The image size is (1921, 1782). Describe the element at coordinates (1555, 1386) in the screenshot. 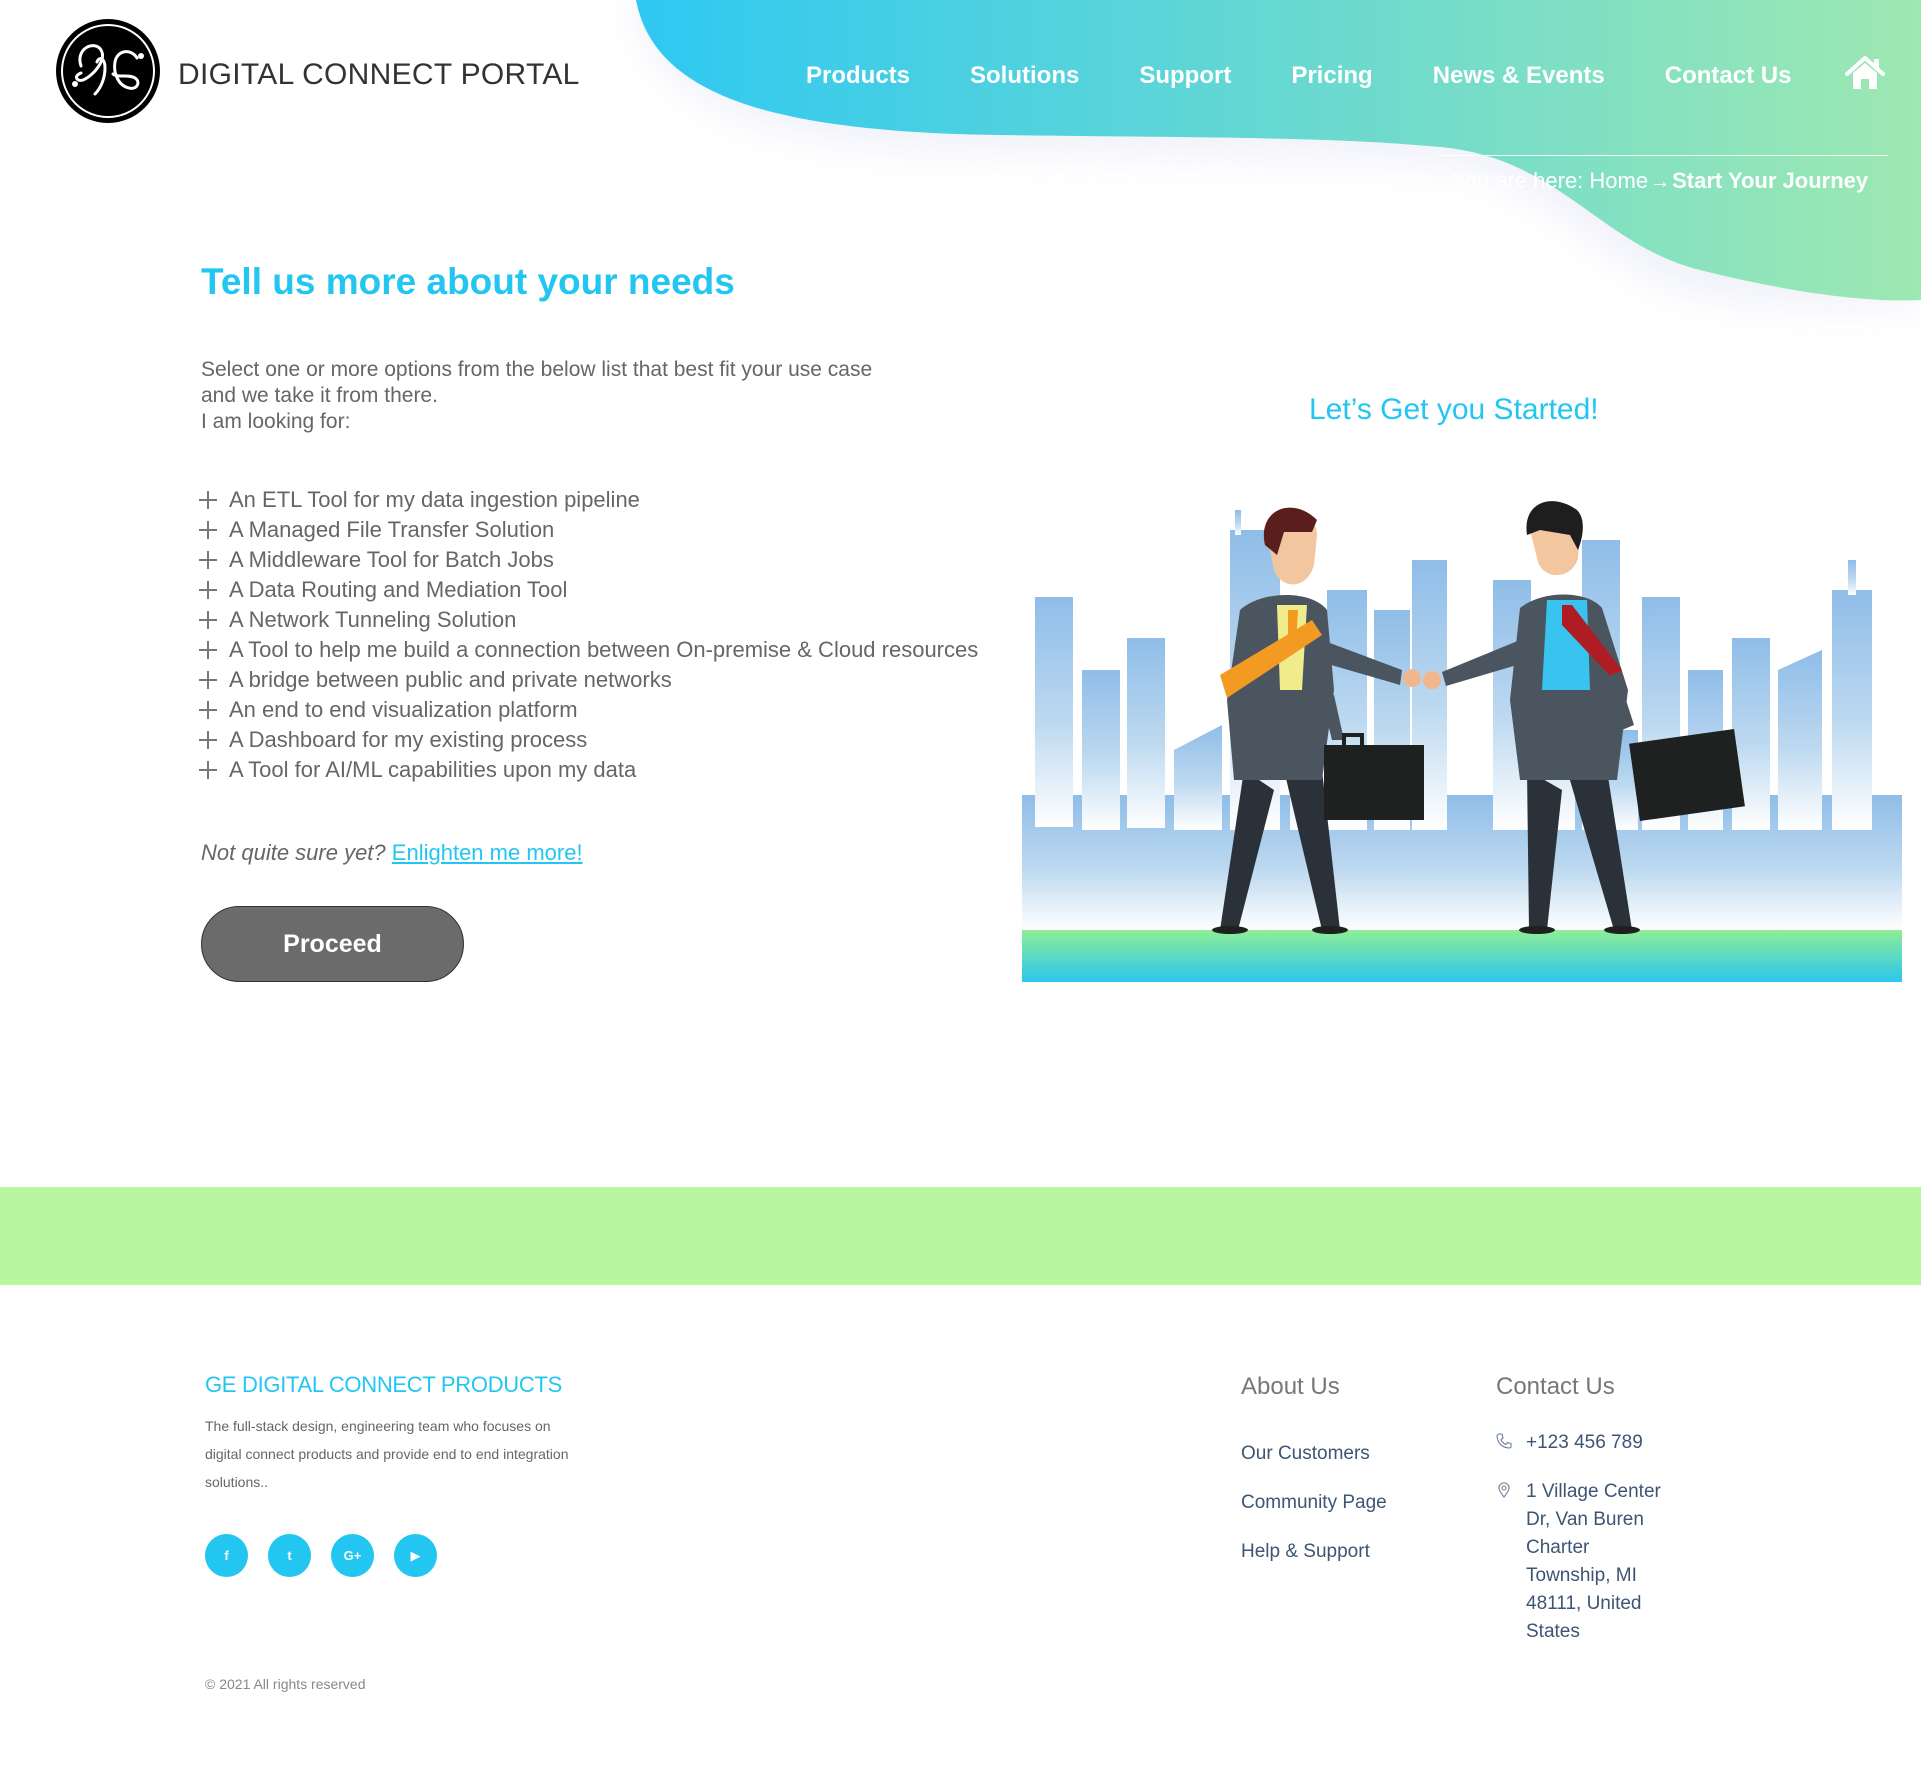

I see `contact-us-heading: Contact Us` at that location.